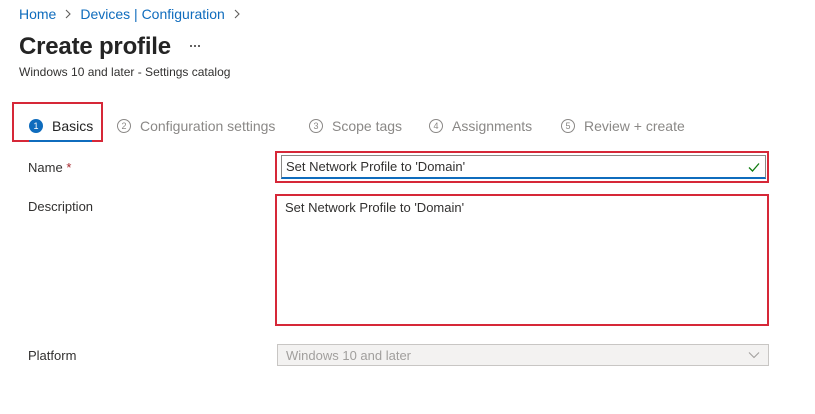 This screenshot has height=414, width=815. What do you see at coordinates (316, 126) in the screenshot?
I see `step-number-3: 3` at bounding box center [316, 126].